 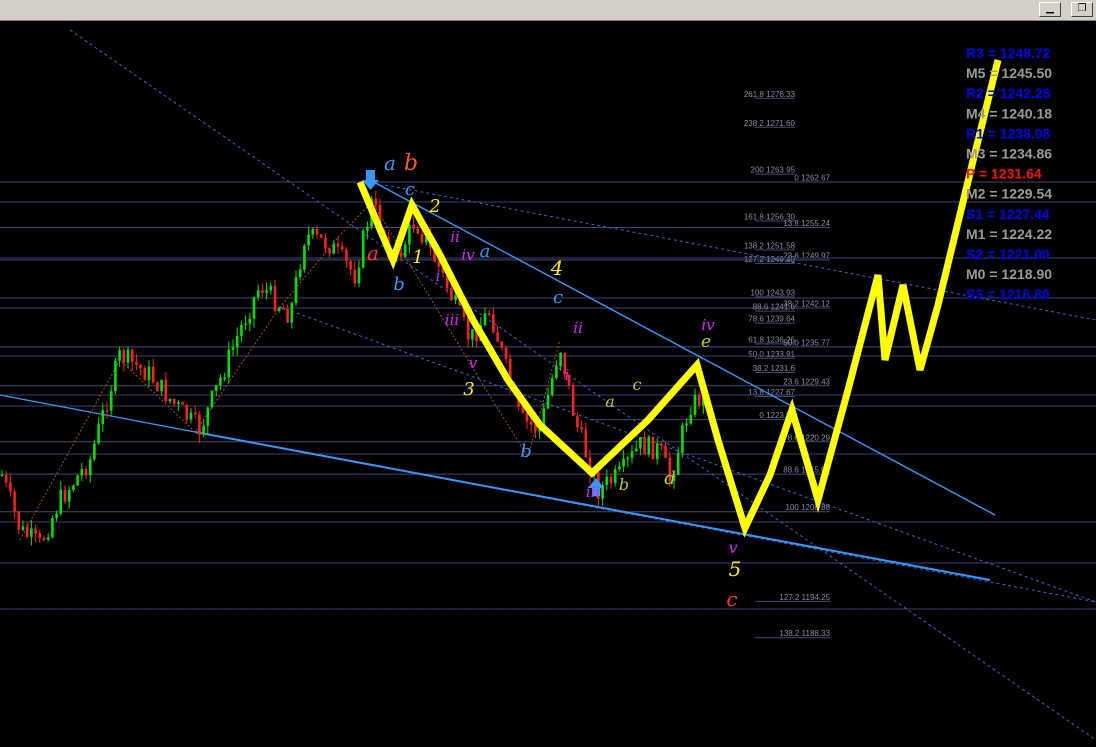 I want to click on minimize-button: ▁, so click(x=1050, y=9).